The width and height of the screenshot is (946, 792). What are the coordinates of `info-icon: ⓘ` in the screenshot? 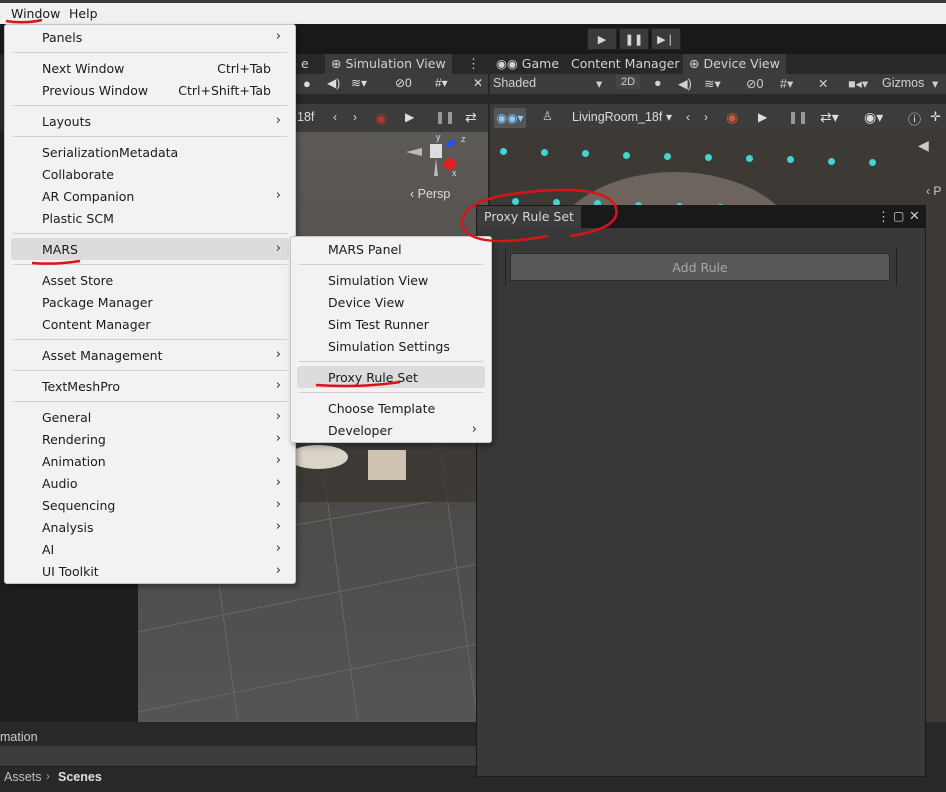 It's located at (914, 118).